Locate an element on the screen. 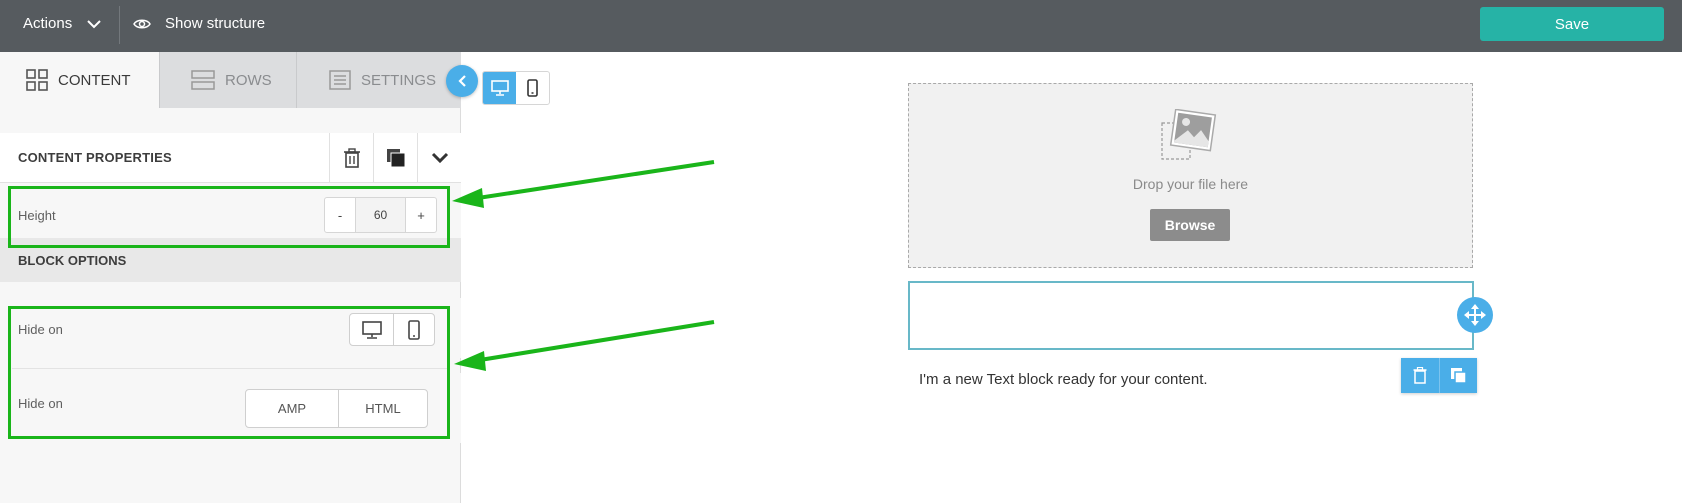 Image resolution: width=1682 pixels, height=503 pixels. eye-icon is located at coordinates (142, 23).